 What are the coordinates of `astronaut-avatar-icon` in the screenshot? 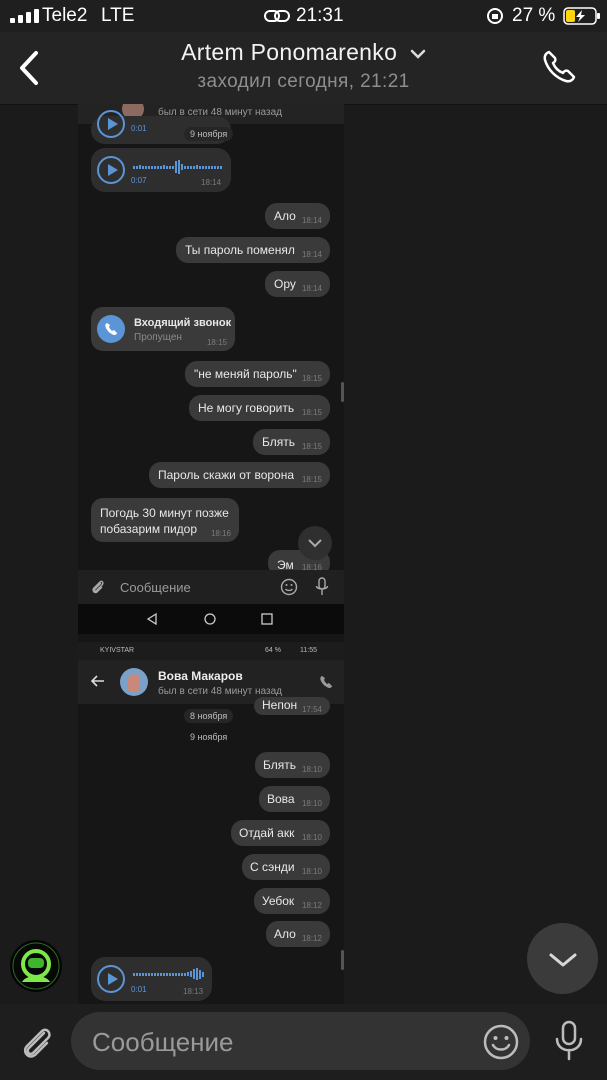 It's located at (36, 966).